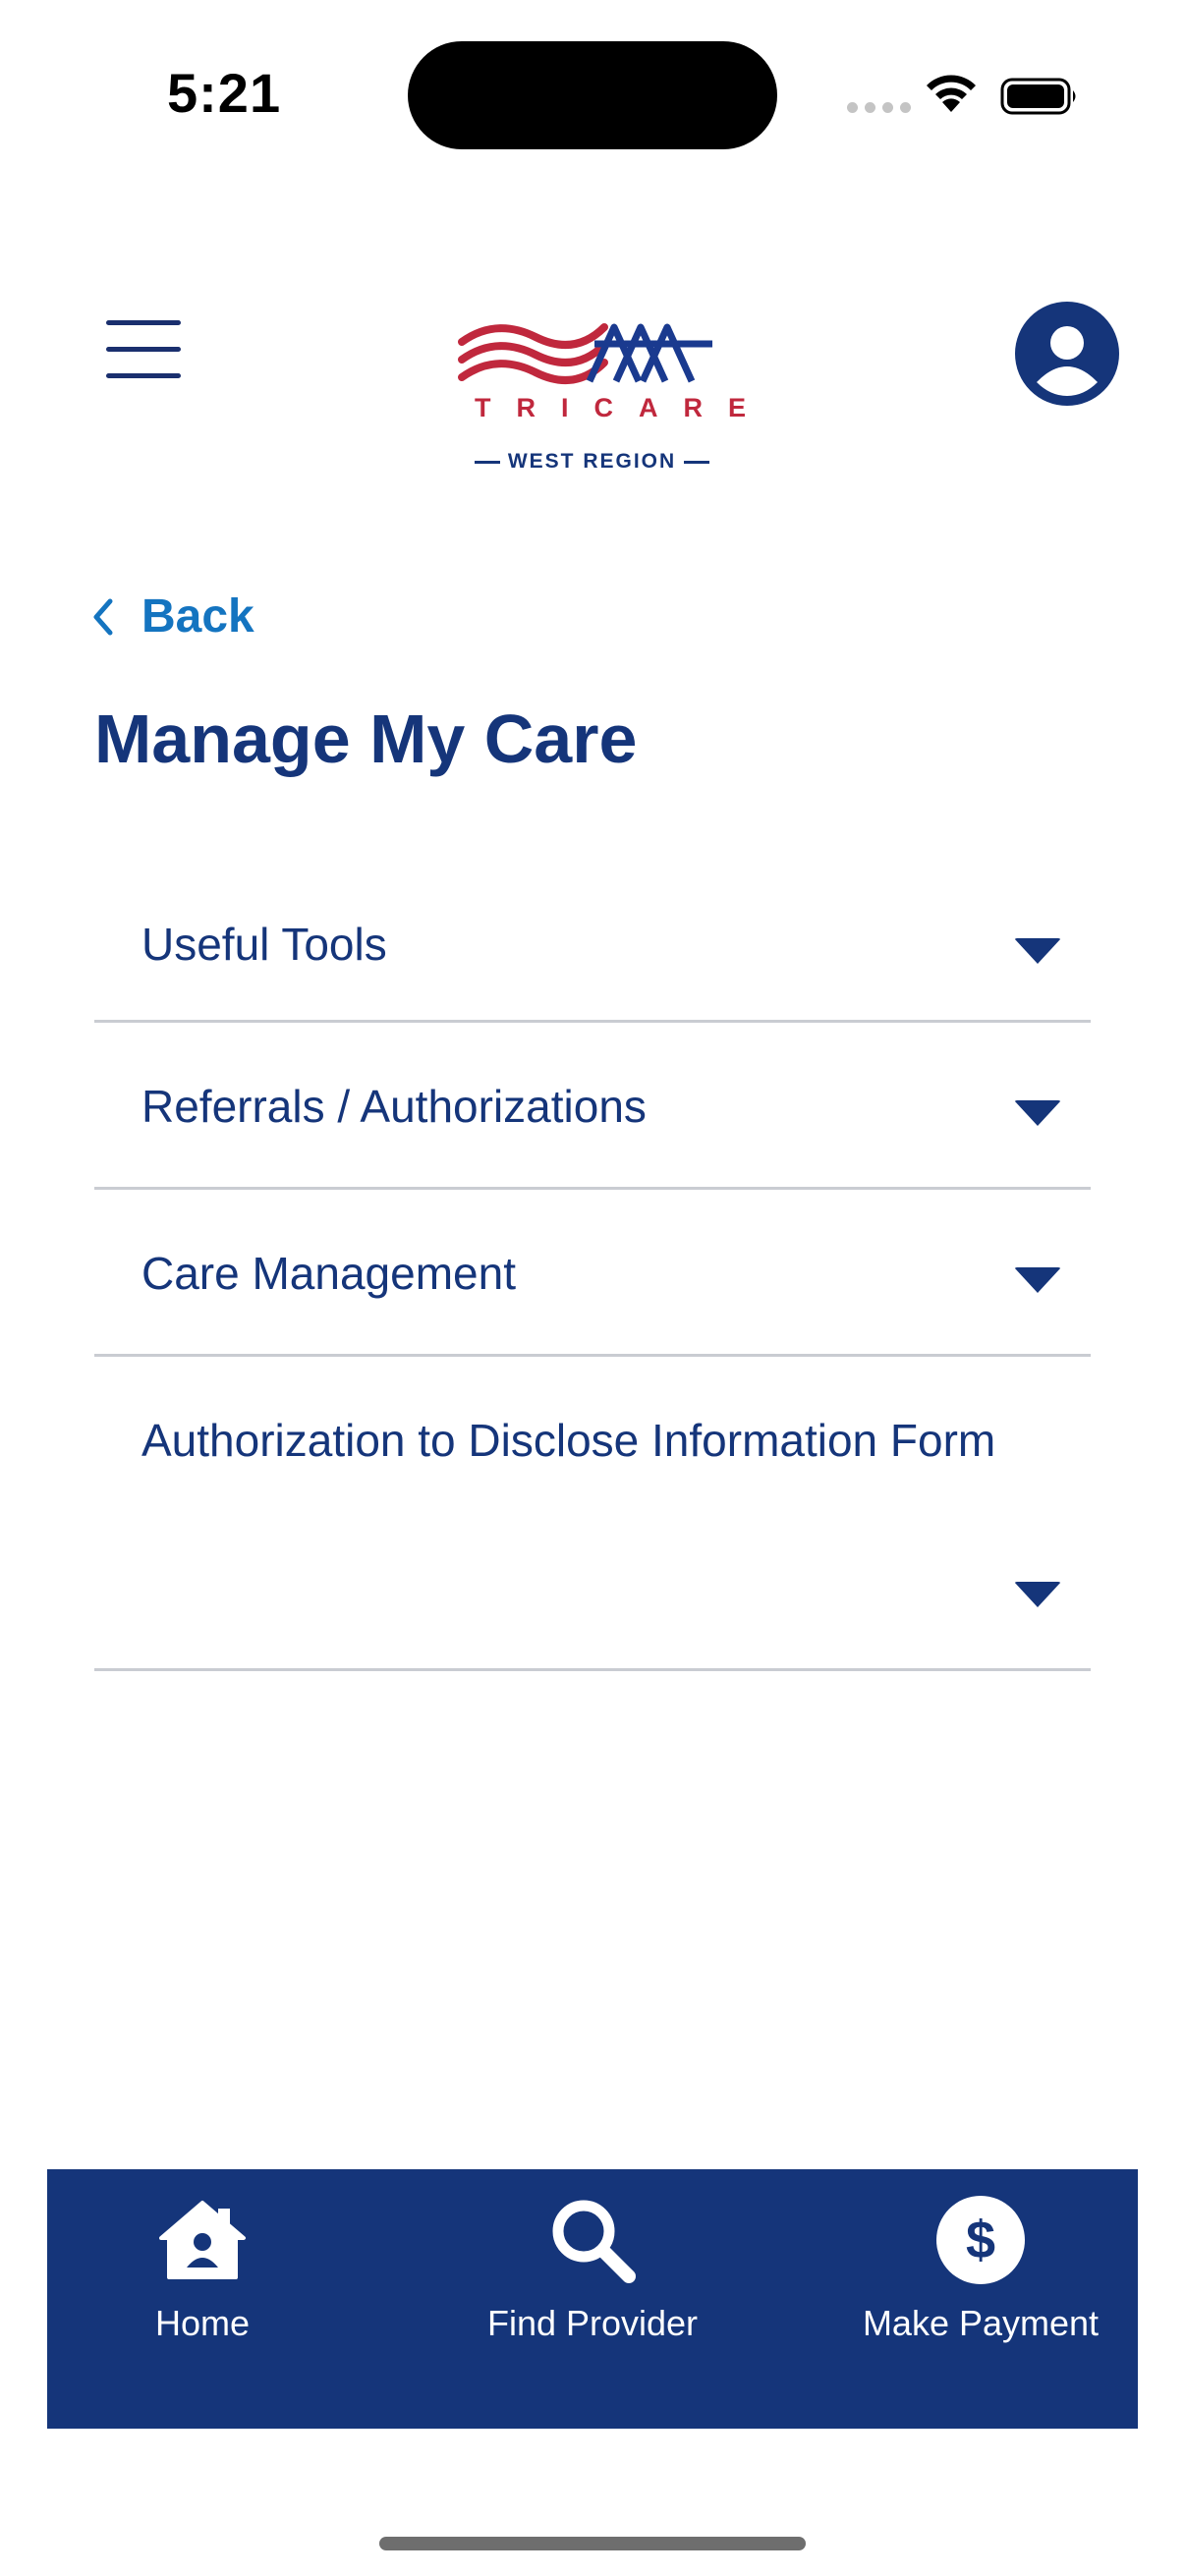 This screenshot has height=2576, width=1185. I want to click on dynamic-island, so click(592, 95).